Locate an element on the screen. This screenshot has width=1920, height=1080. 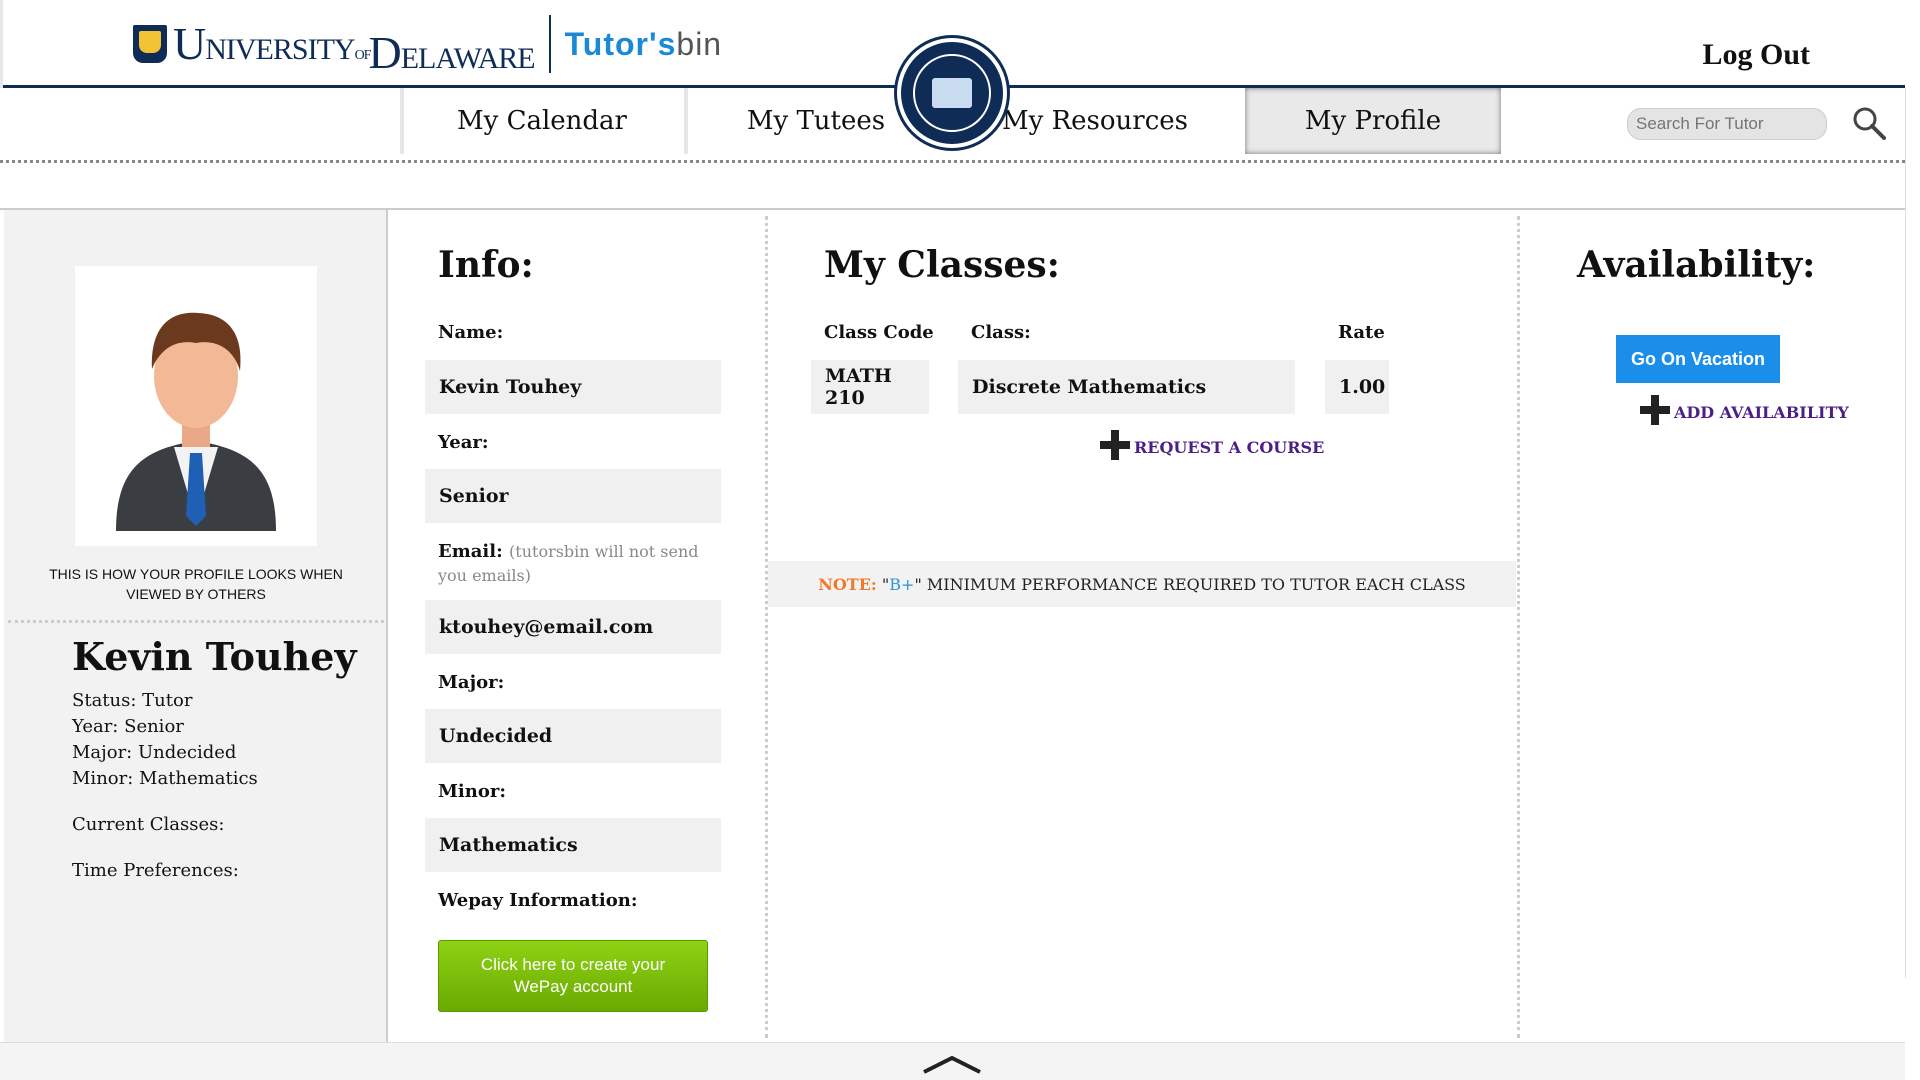
user-avatar-icon is located at coordinates (196, 421).